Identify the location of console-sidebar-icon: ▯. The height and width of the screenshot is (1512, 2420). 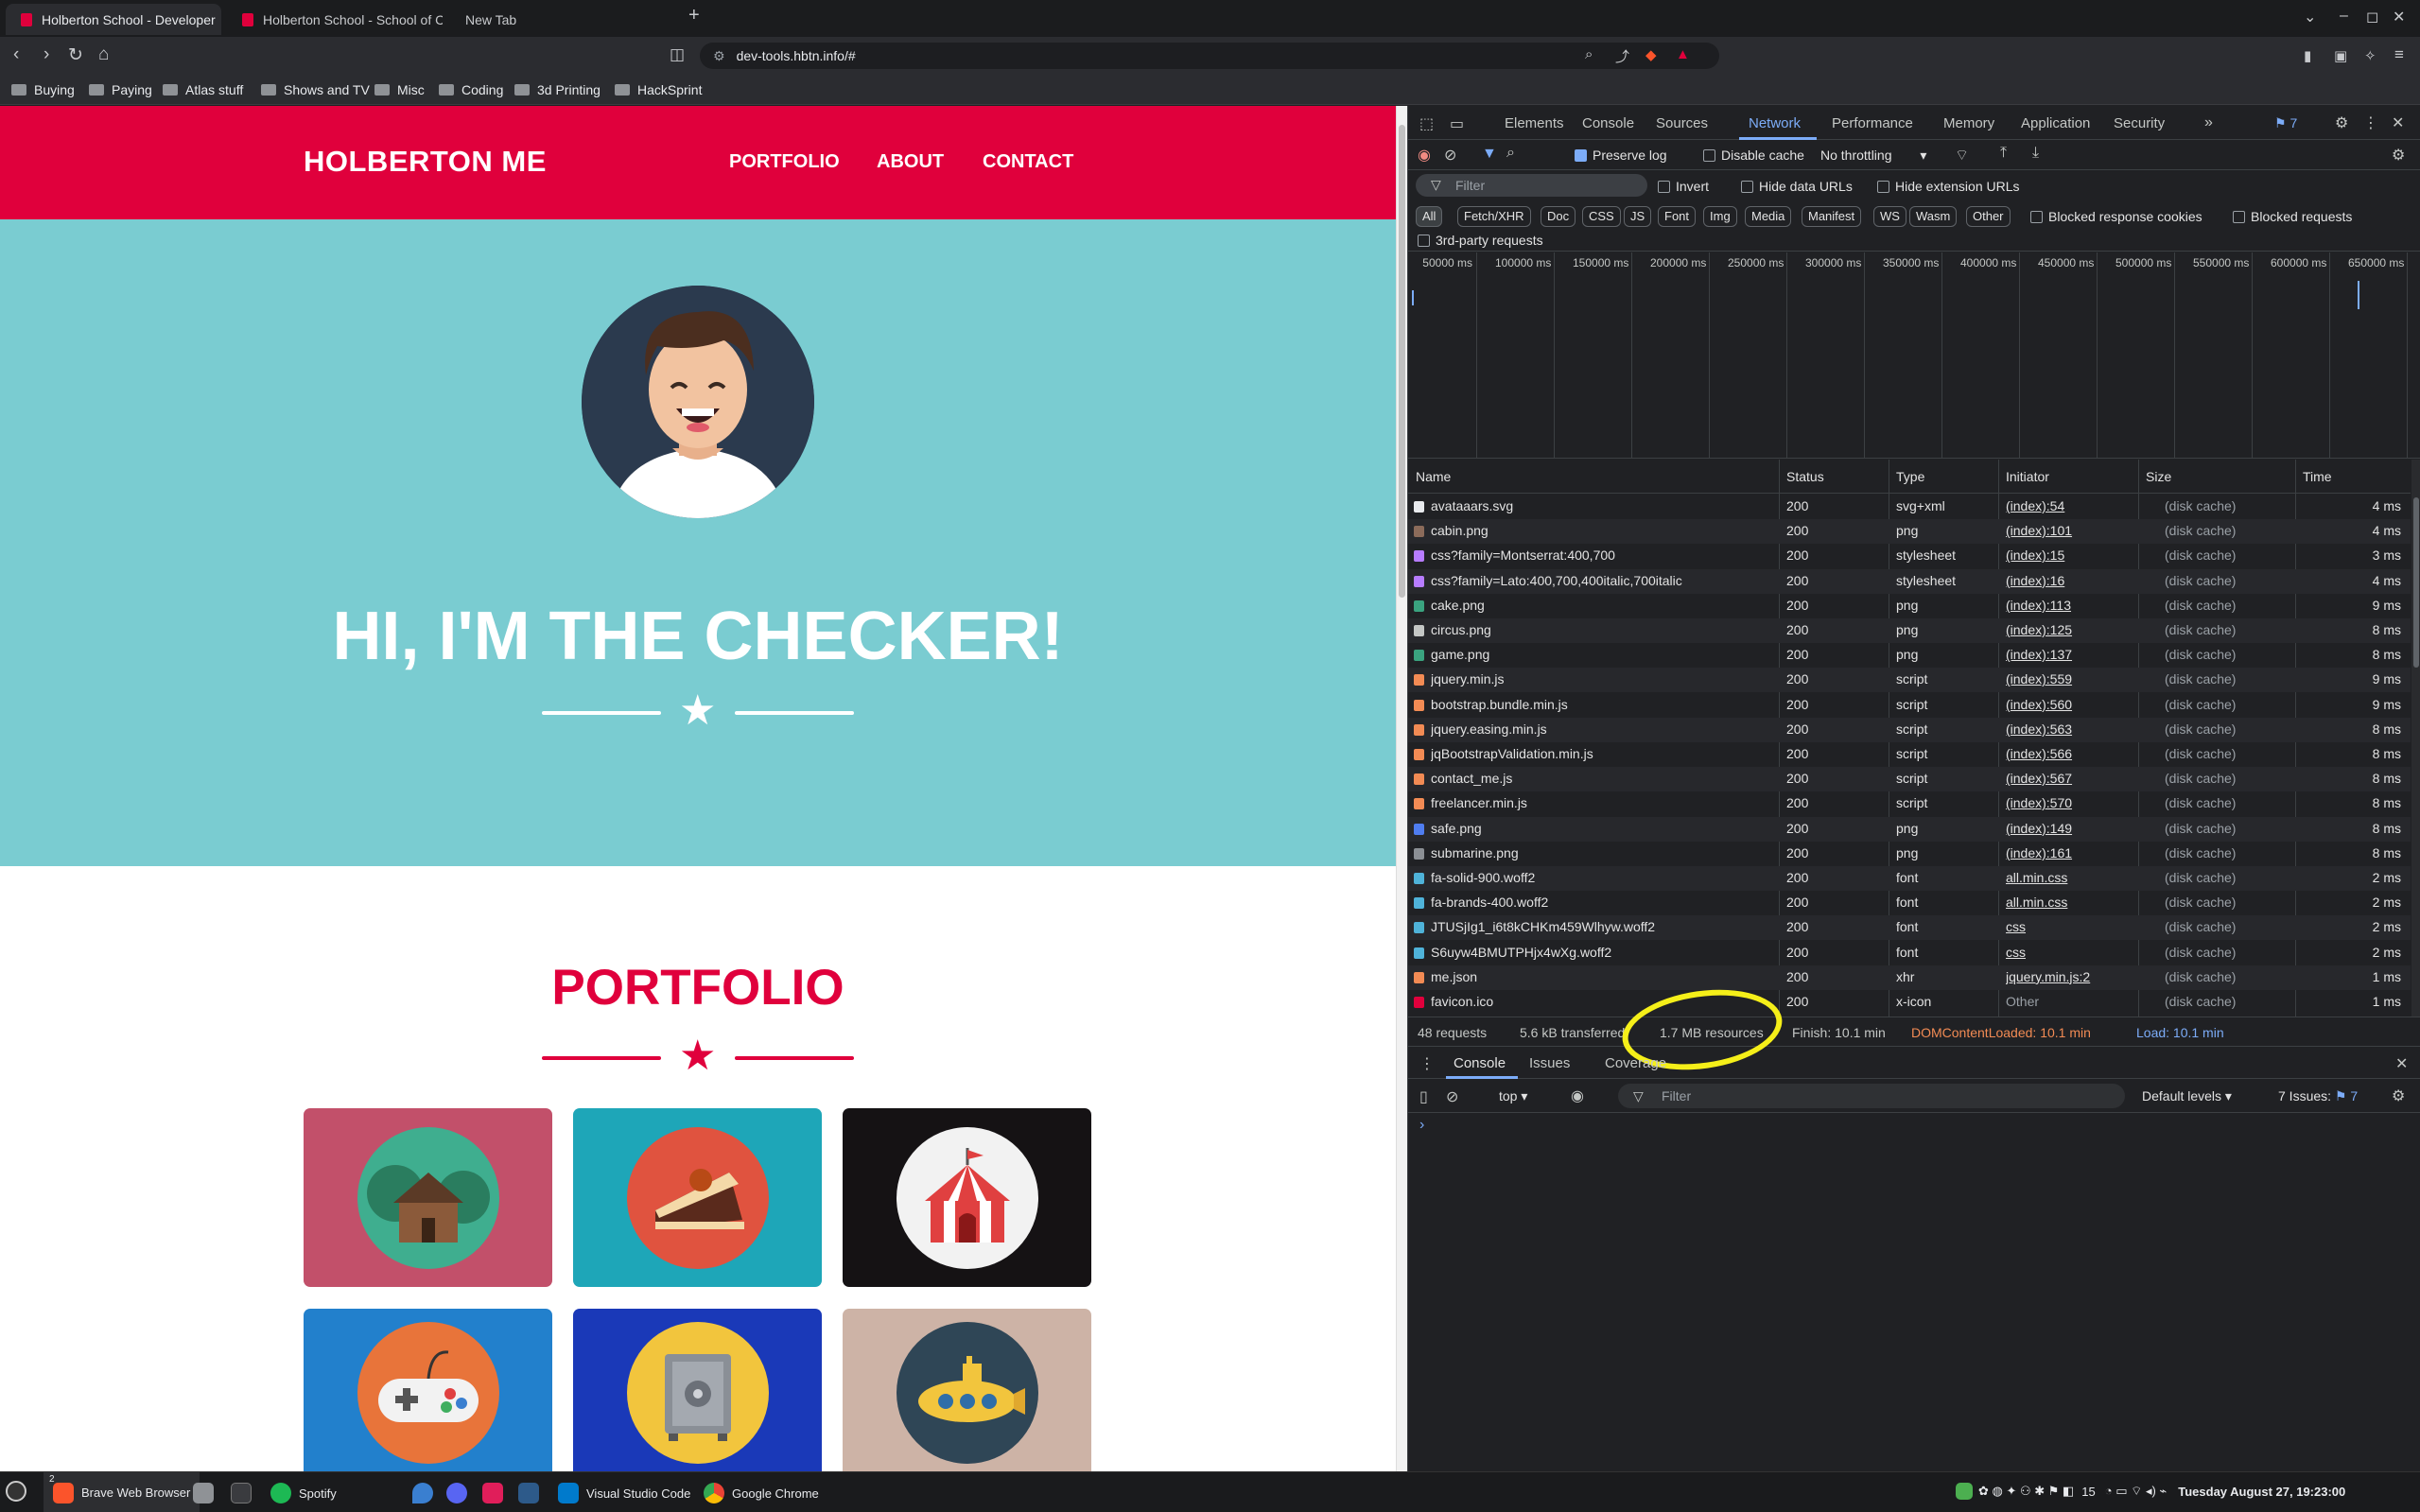
(1423, 1096).